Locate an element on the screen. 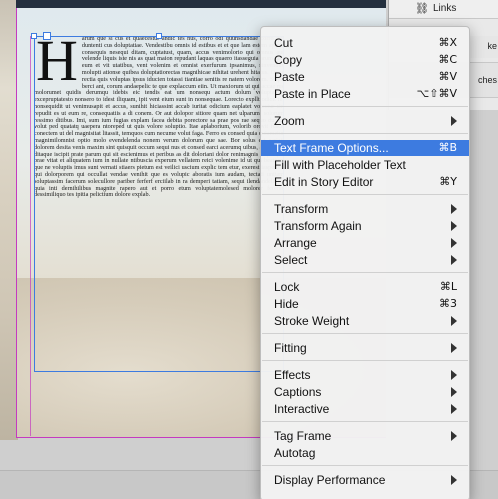 This screenshot has height=499, width=498. menu-item-tag-frame: Tag Frame is located at coordinates (365, 436).